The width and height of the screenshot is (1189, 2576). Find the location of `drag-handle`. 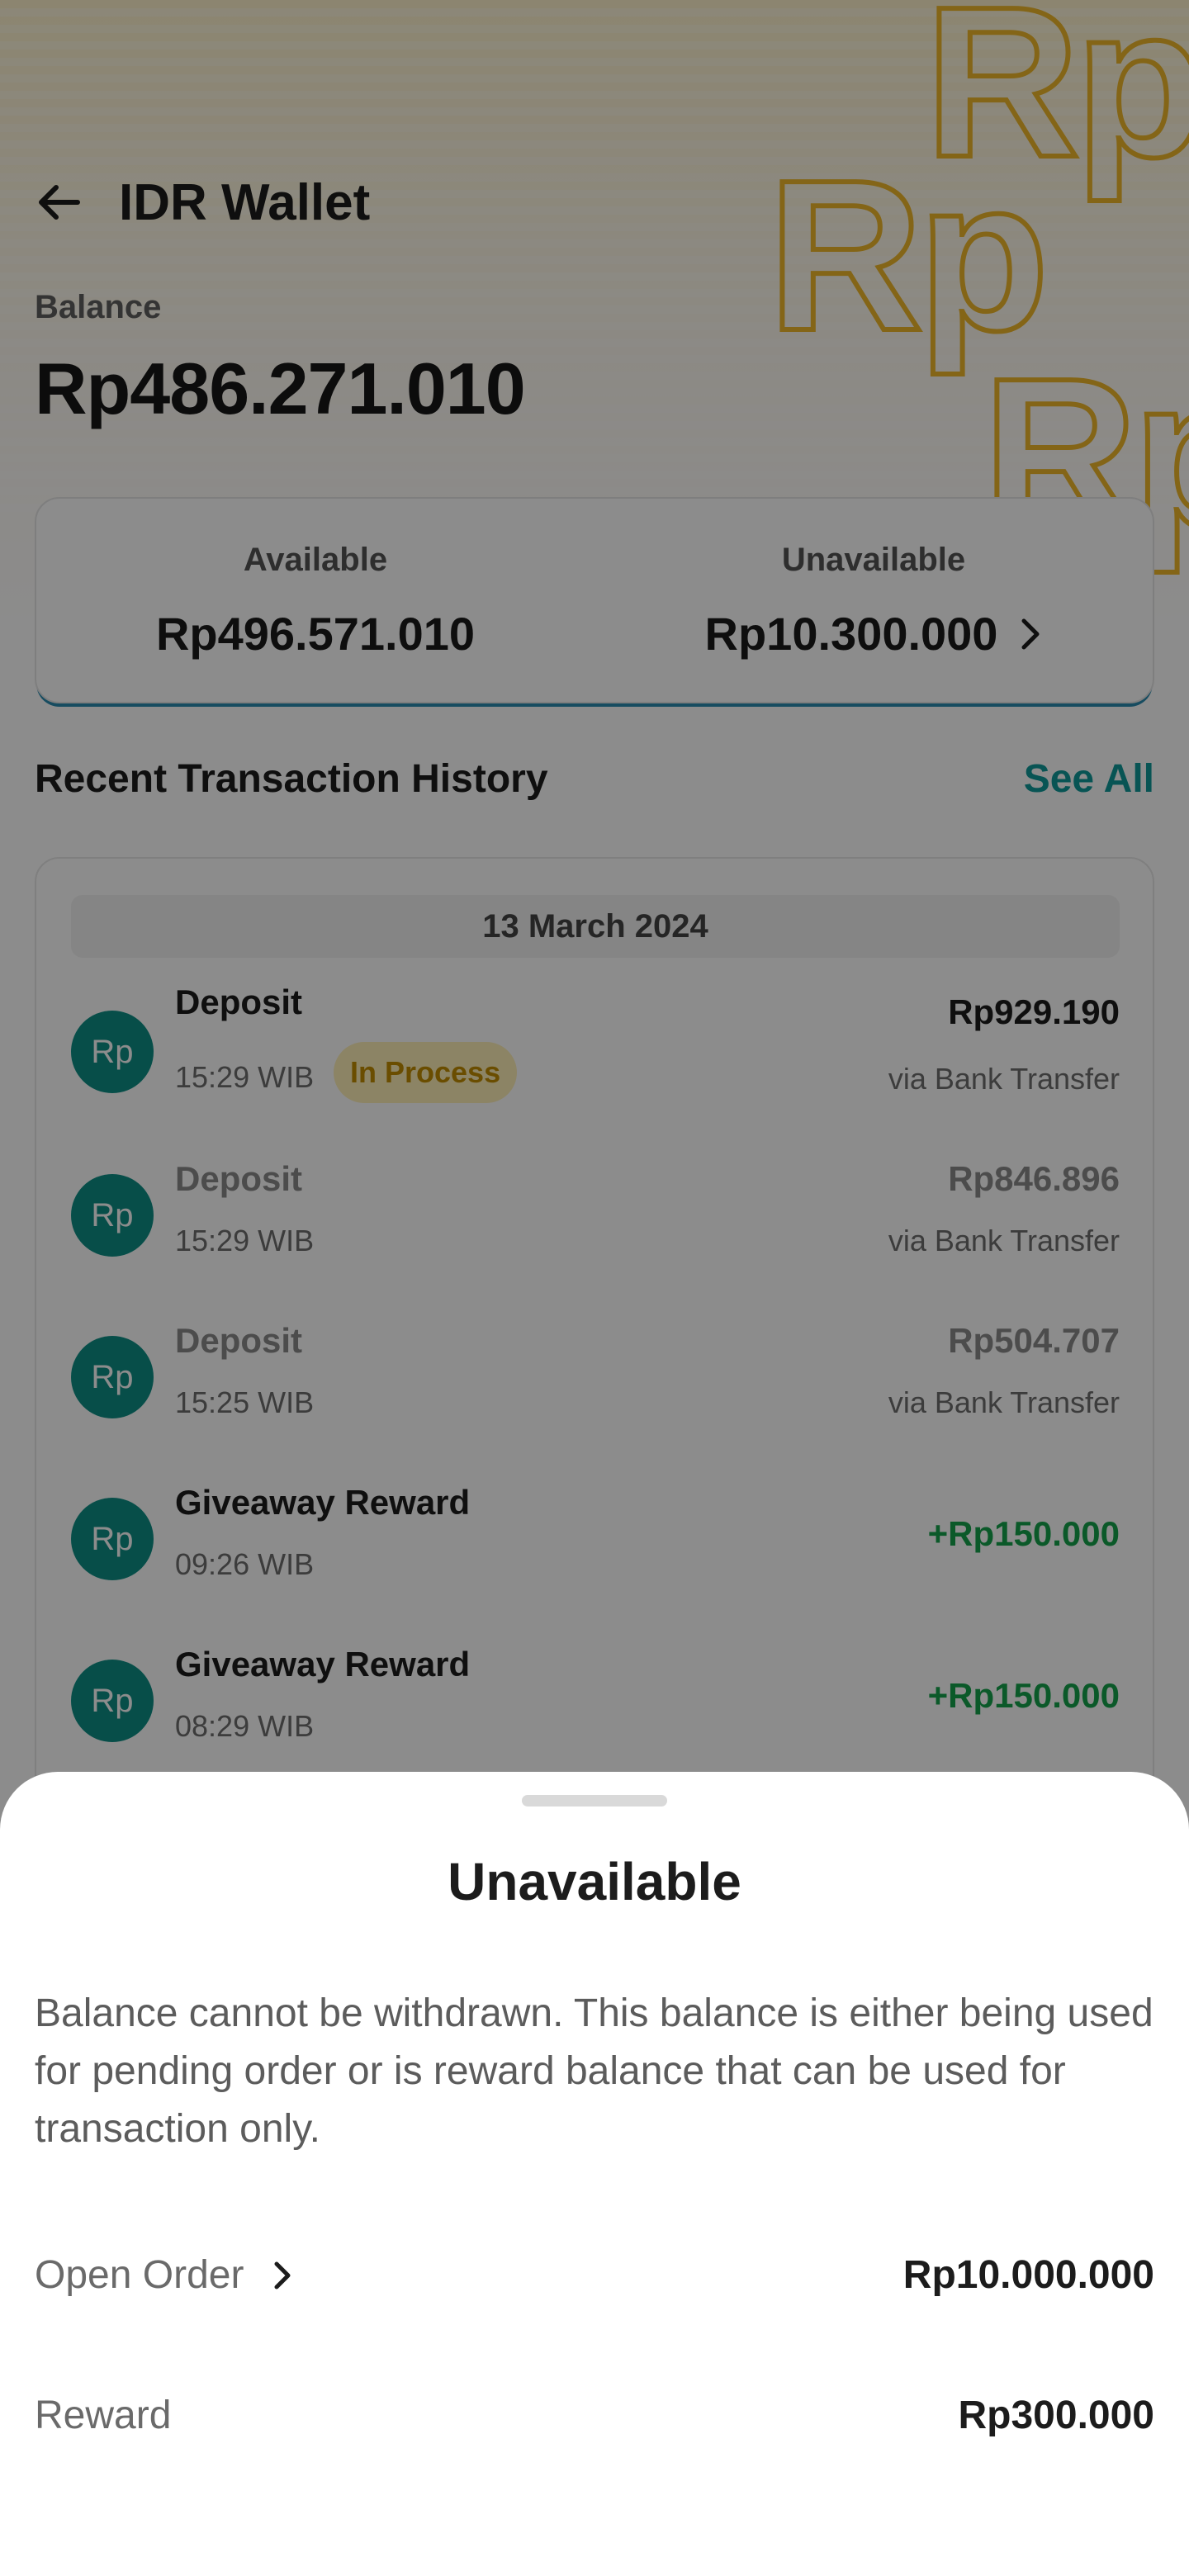

drag-handle is located at coordinates (594, 1801).